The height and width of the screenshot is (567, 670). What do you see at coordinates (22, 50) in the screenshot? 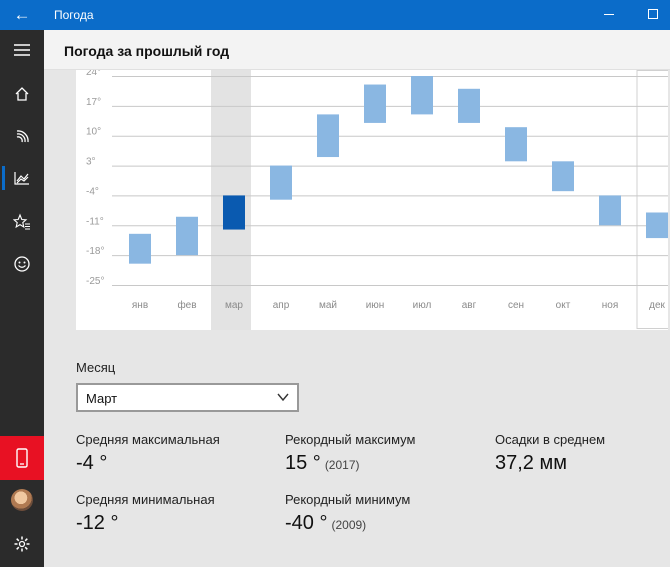
I see `menu-icon` at bounding box center [22, 50].